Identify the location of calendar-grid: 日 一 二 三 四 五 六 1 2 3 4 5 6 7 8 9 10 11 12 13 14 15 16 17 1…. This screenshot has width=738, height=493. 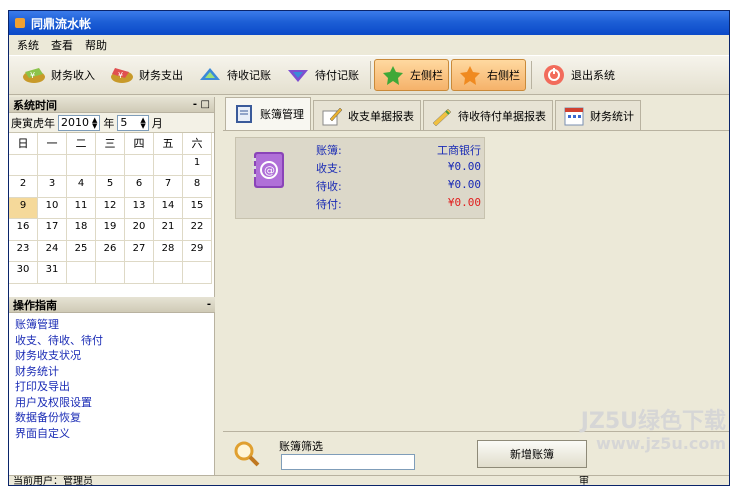
(111, 208).